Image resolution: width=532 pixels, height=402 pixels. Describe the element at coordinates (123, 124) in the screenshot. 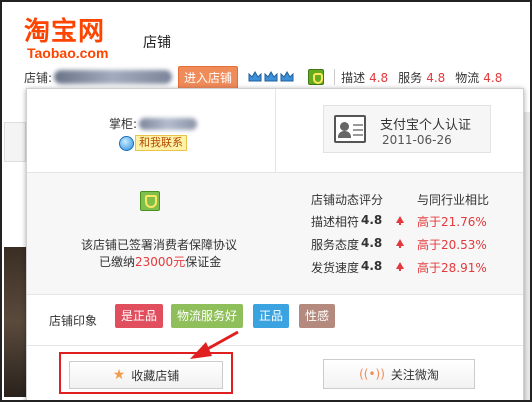

I see `shopkeeper-label: 掌柜:` at that location.